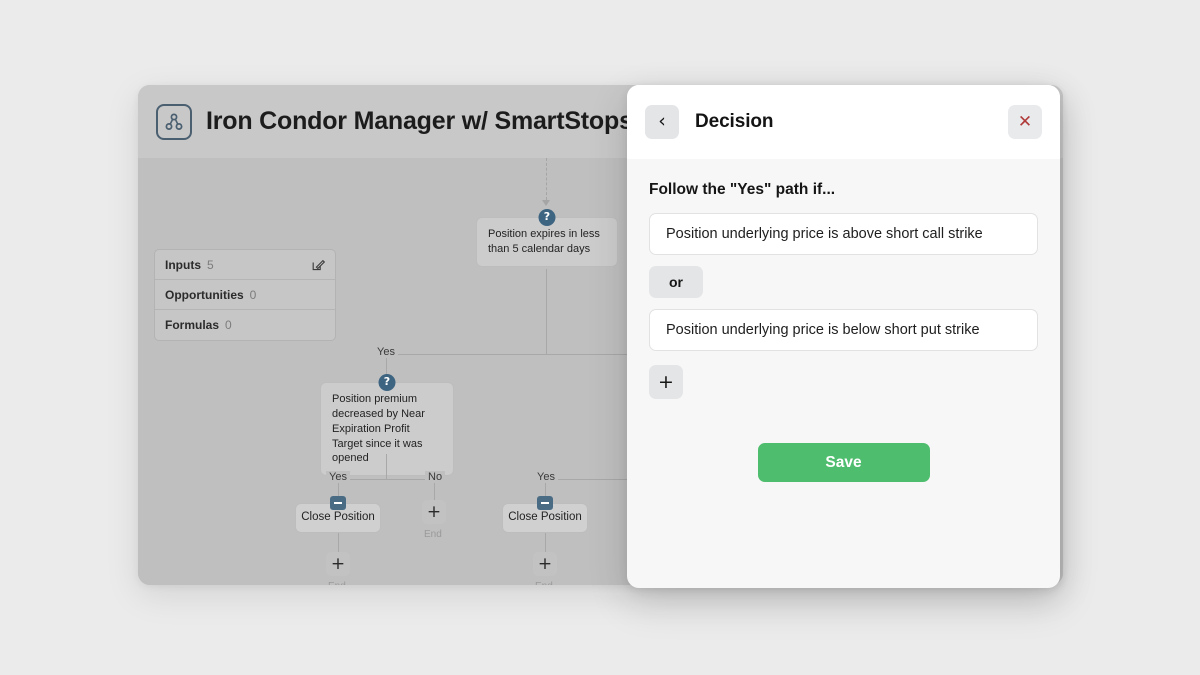  I want to click on info-card: Inputs 5 Opportunities 0 Formulas 0, so click(245, 295).